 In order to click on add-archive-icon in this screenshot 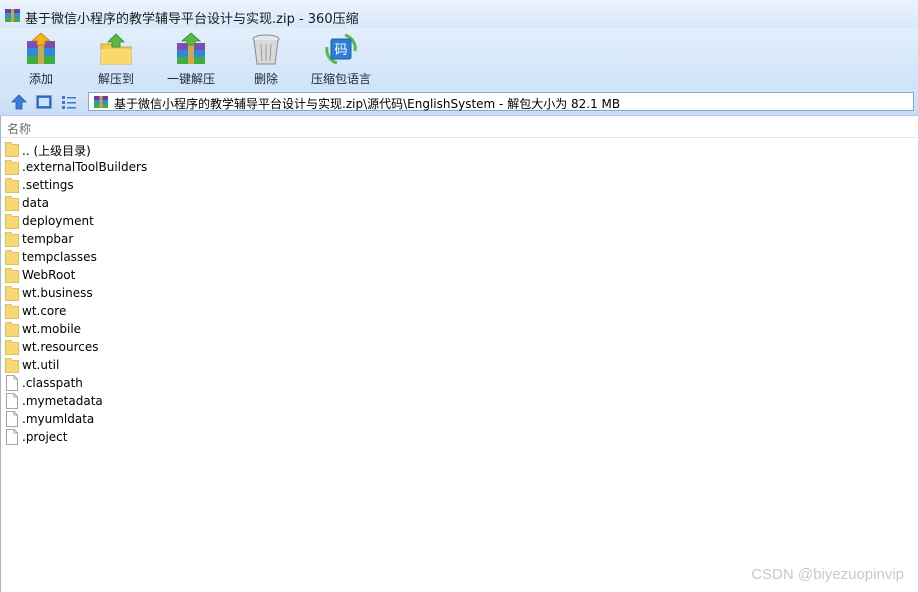, I will do `click(41, 48)`.